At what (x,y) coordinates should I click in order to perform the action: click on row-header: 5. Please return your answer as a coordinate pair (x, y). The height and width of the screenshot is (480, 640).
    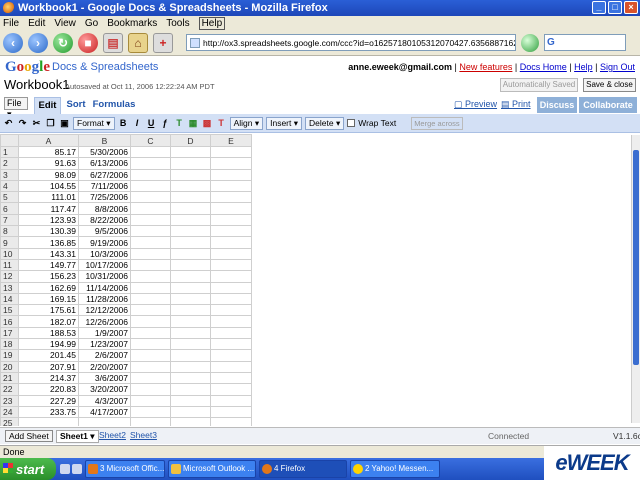
    Looking at the image, I should click on (9, 197).